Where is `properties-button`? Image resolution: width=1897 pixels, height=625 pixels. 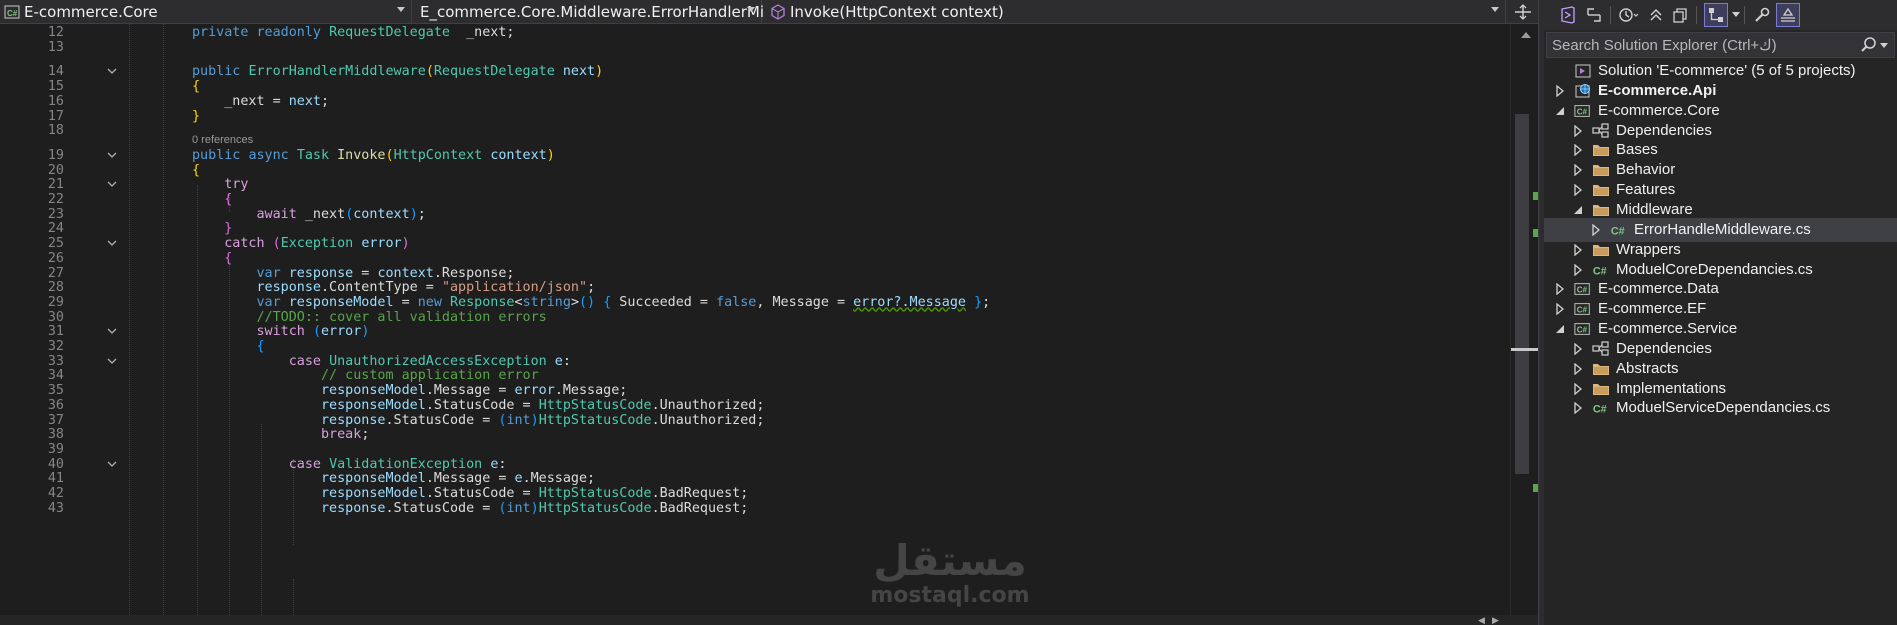 properties-button is located at coordinates (1762, 15).